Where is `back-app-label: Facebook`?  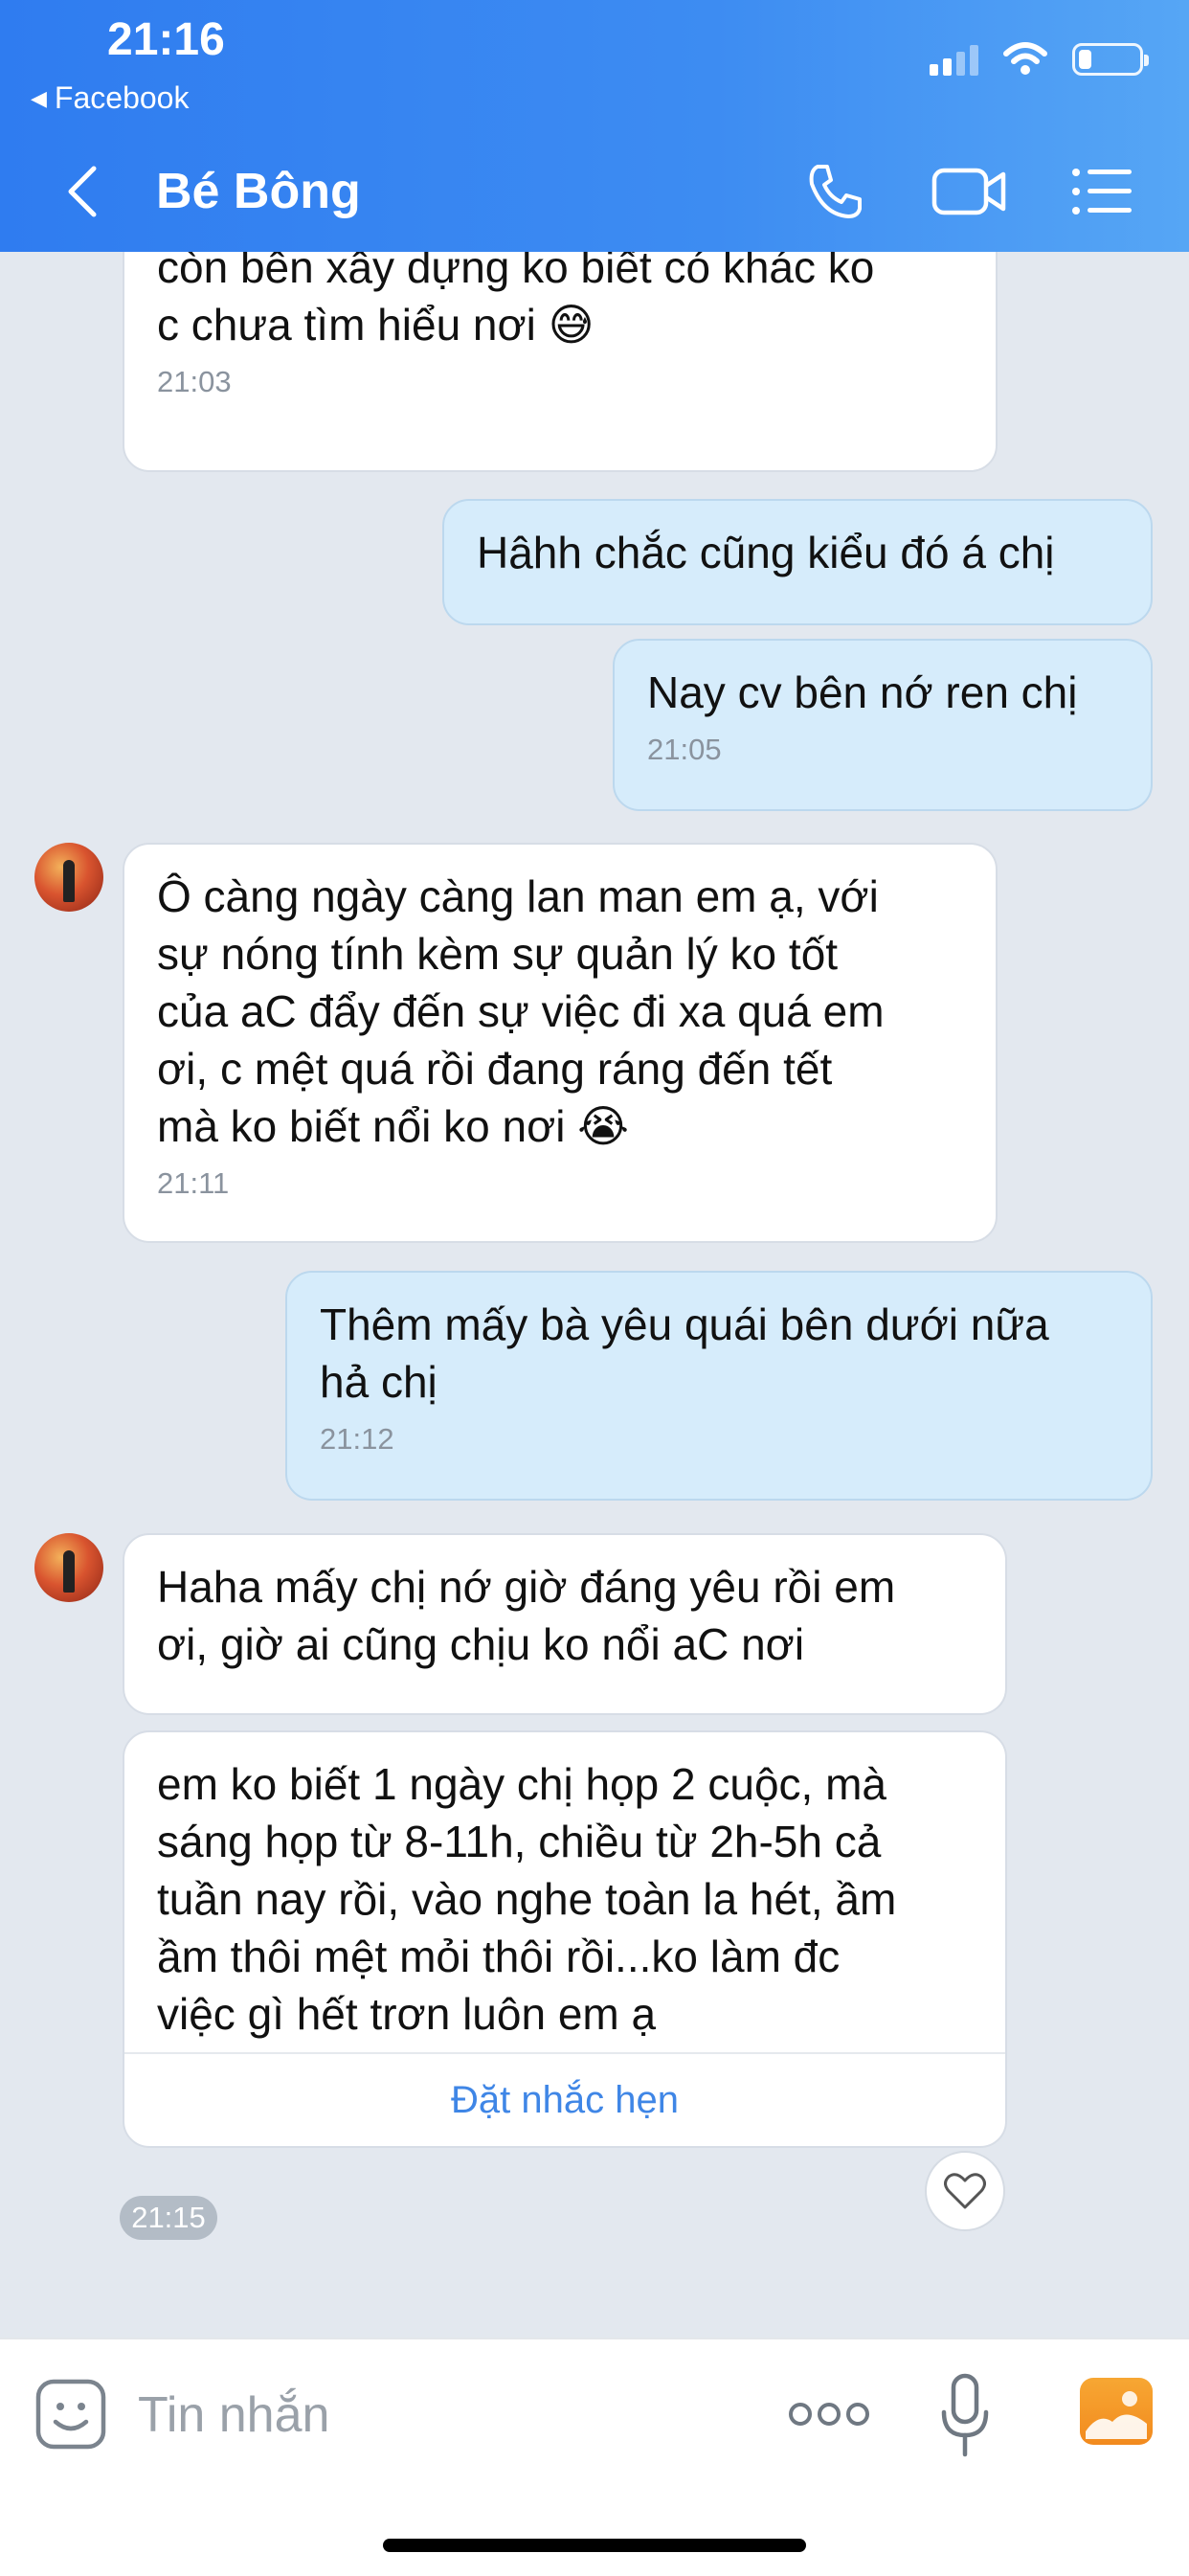
back-app-label: Facebook is located at coordinates (122, 97).